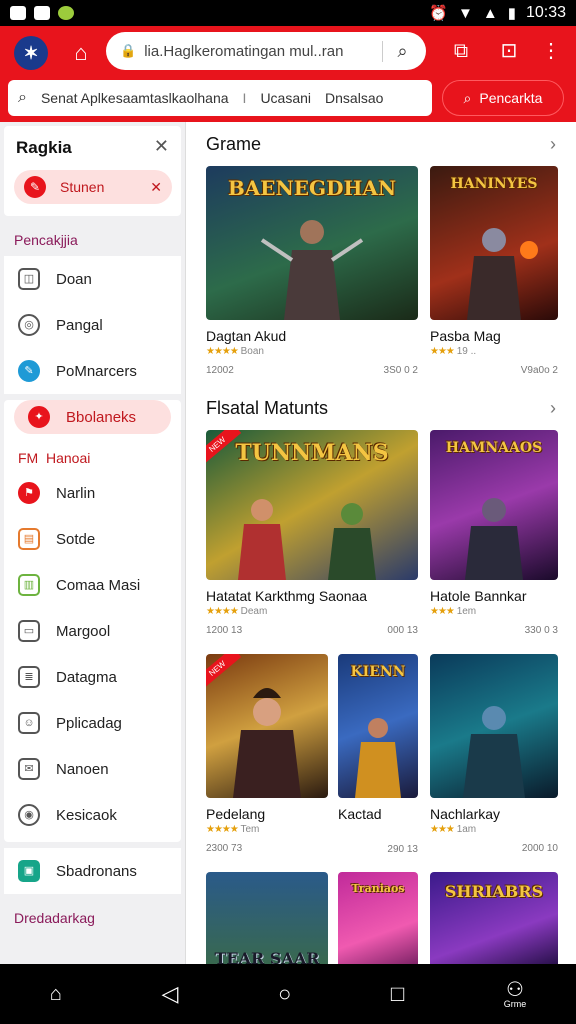  What do you see at coordinates (465, 13) in the screenshot?
I see `wifi-icon: ▼` at bounding box center [465, 13].